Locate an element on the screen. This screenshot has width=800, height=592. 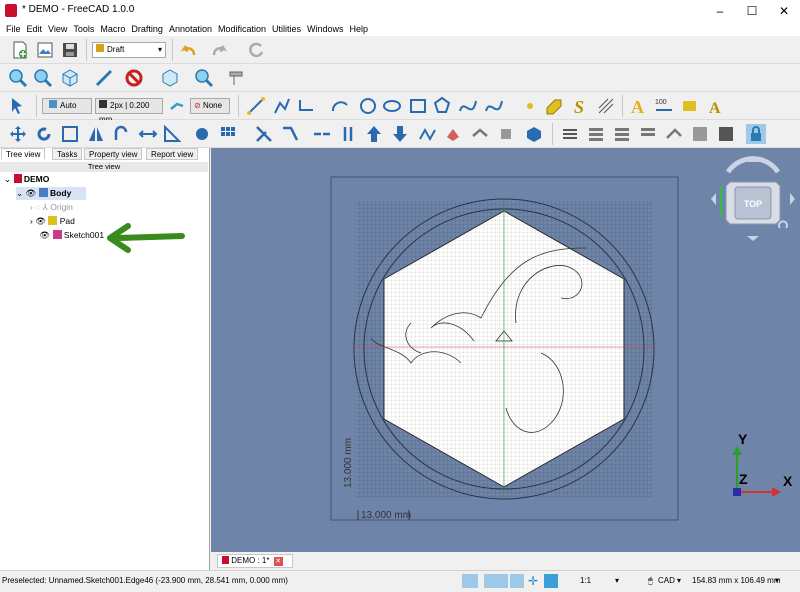
tab-tree-view: Tree view is located at coordinates (23, 154).